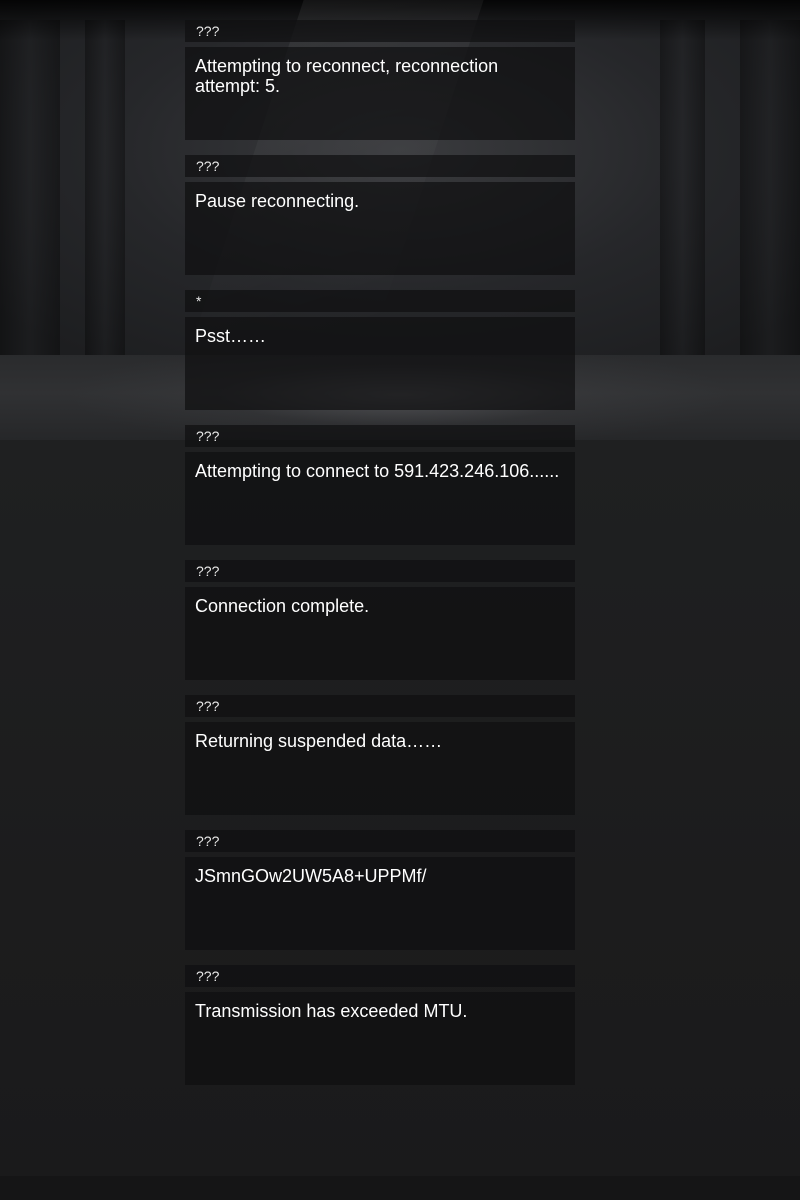 Image resolution: width=800 pixels, height=1200 pixels. I want to click on log-entry: ??? Pause reconnecting., so click(380, 222).